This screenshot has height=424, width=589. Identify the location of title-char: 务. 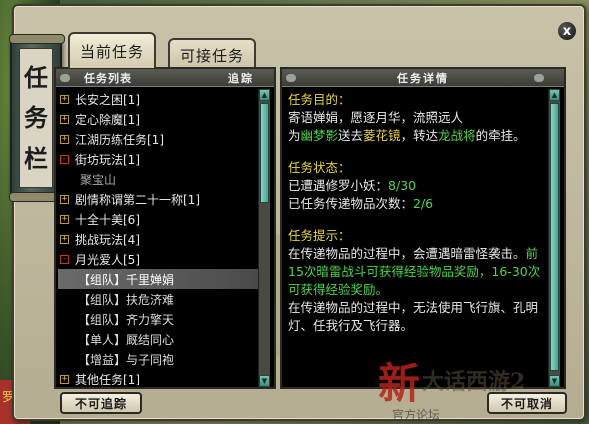
(36, 117).